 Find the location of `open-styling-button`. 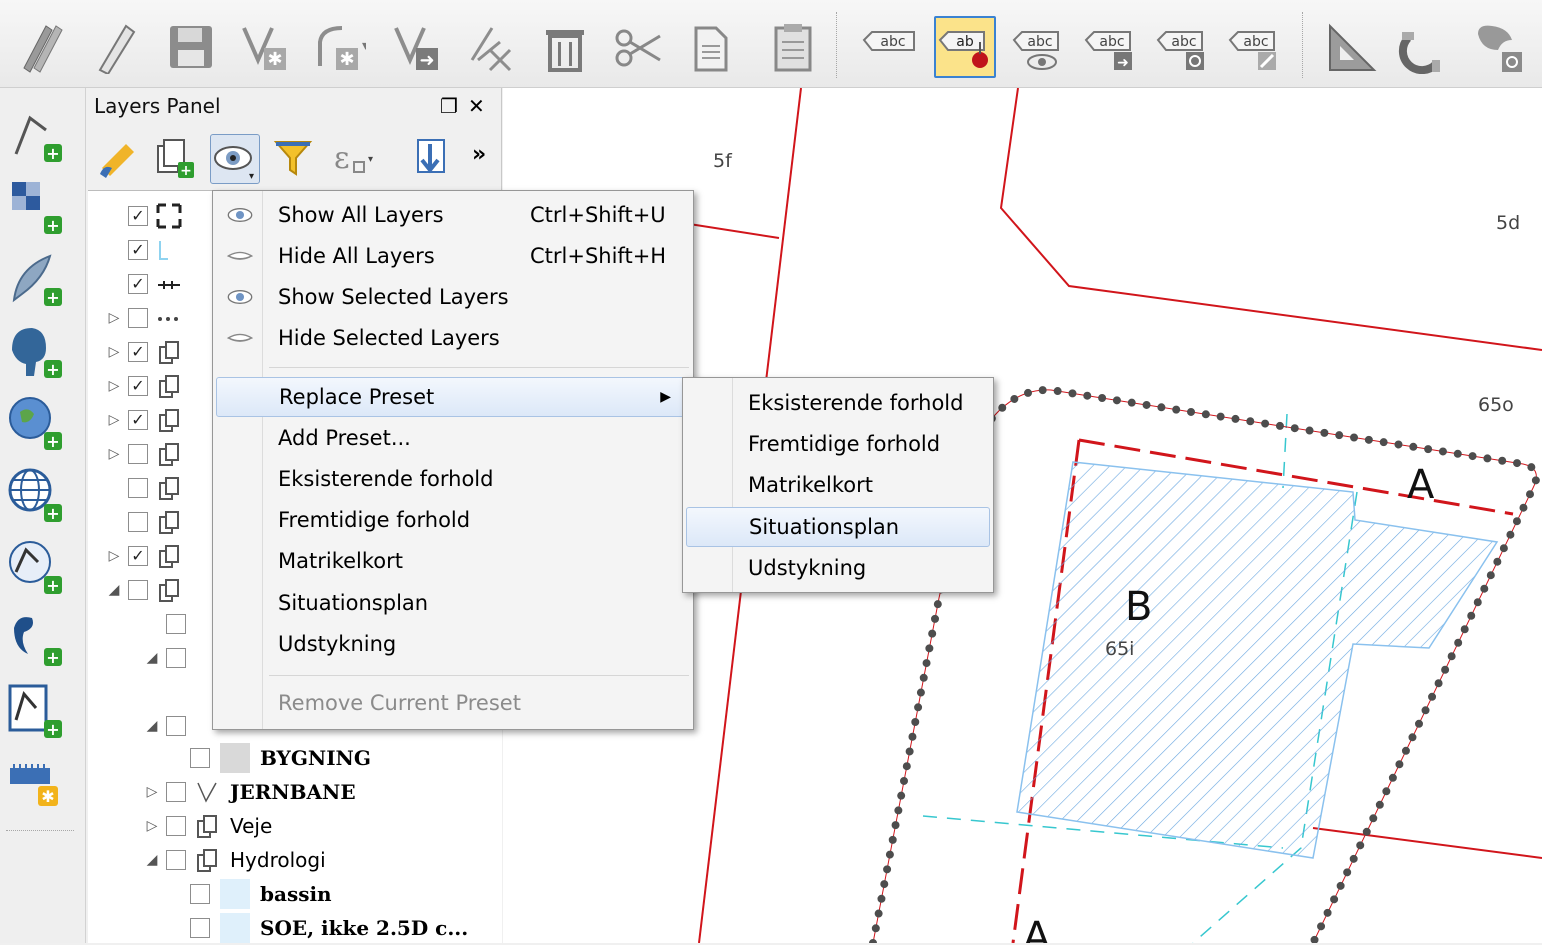

open-styling-button is located at coordinates (121, 159).